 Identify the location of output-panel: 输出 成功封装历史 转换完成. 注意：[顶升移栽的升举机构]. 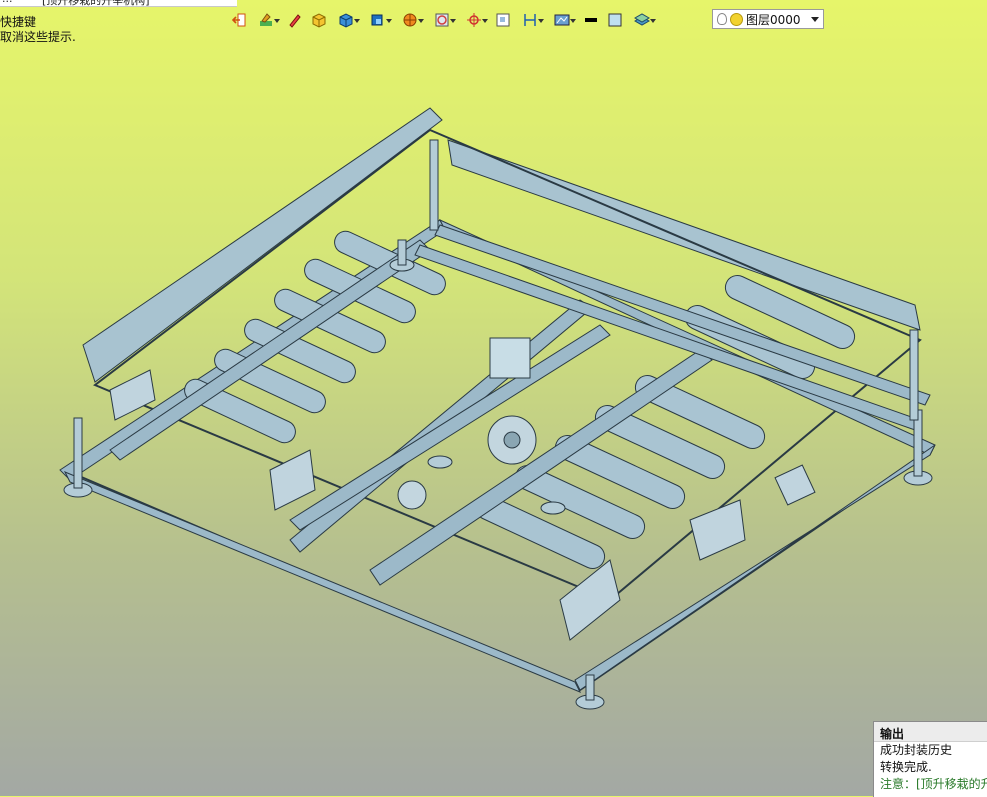
(930, 759).